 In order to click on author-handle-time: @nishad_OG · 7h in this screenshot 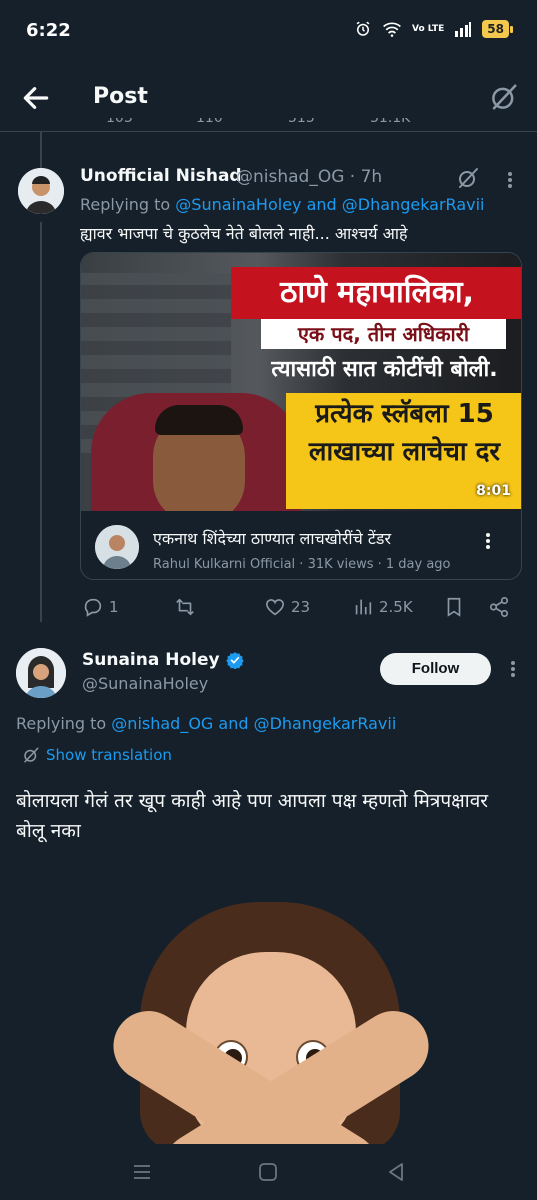, I will do `click(309, 177)`.